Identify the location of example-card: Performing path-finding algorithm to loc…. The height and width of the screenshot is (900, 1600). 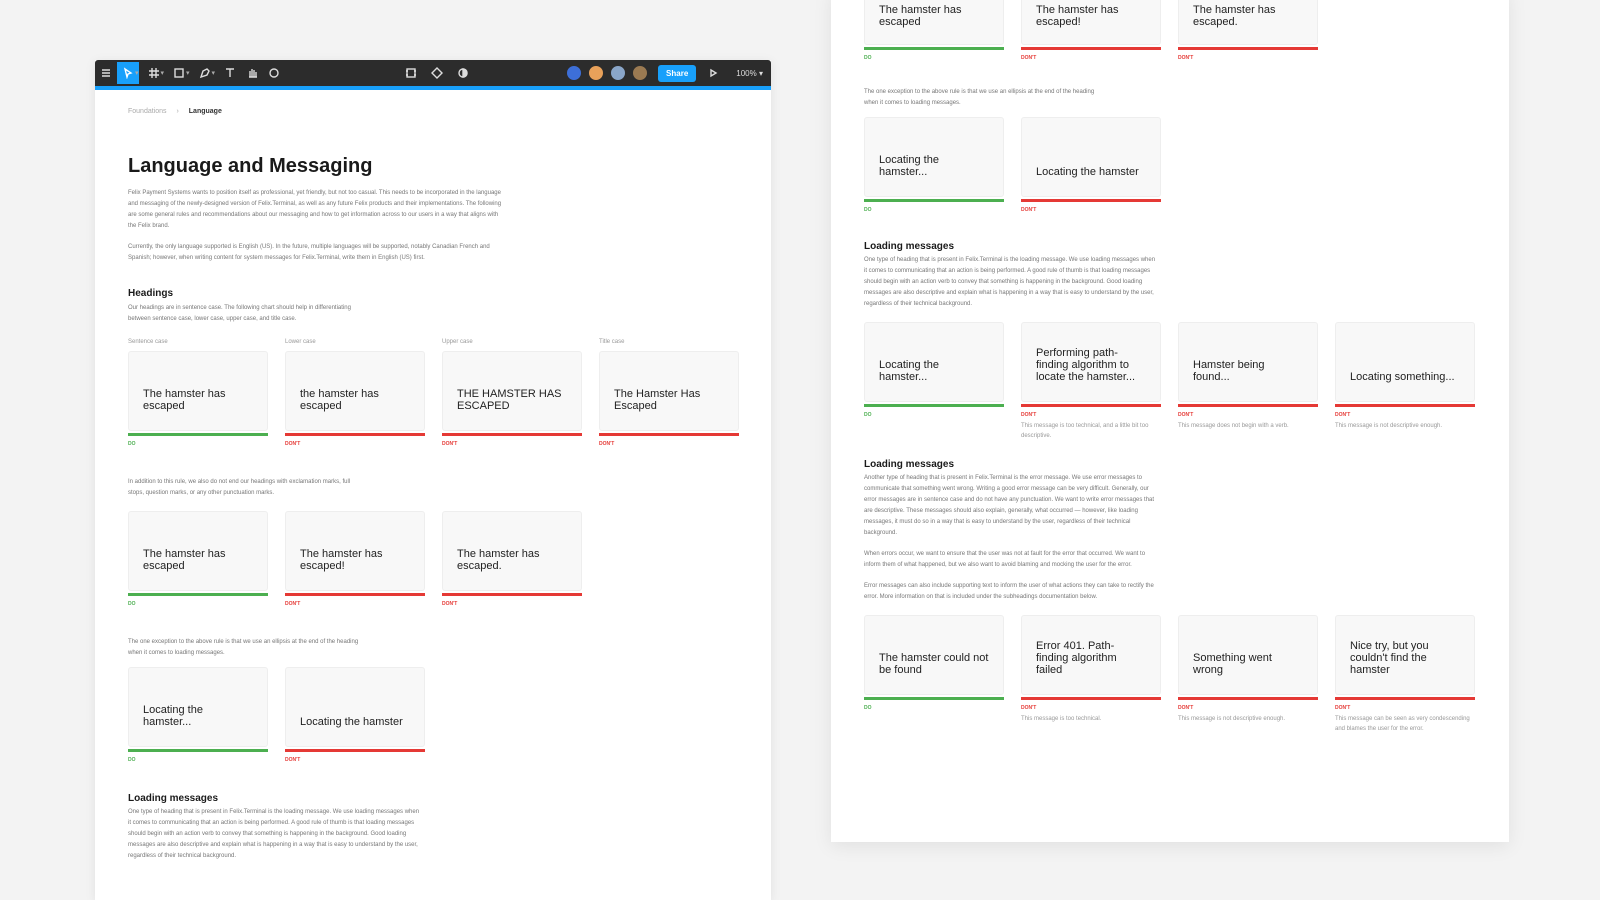
(1091, 381).